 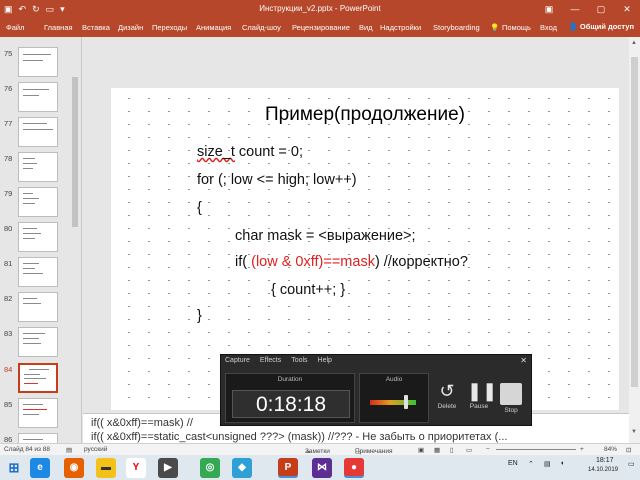 I want to click on tab-transitions: Переходы, so click(x=169, y=27).